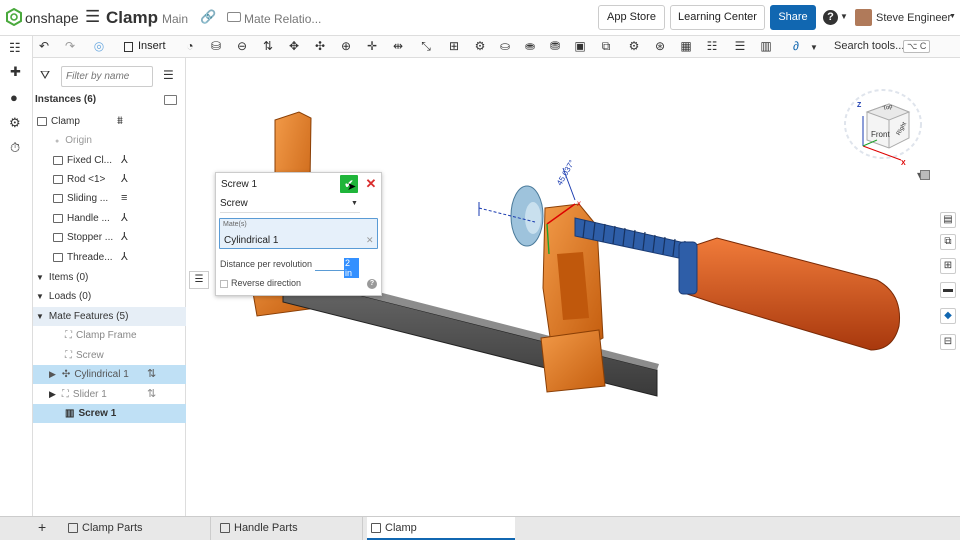 Image resolution: width=960 pixels, height=540 pixels. Describe the element at coordinates (15, 72) in the screenshot. I see `variables-icon: ✚` at that location.